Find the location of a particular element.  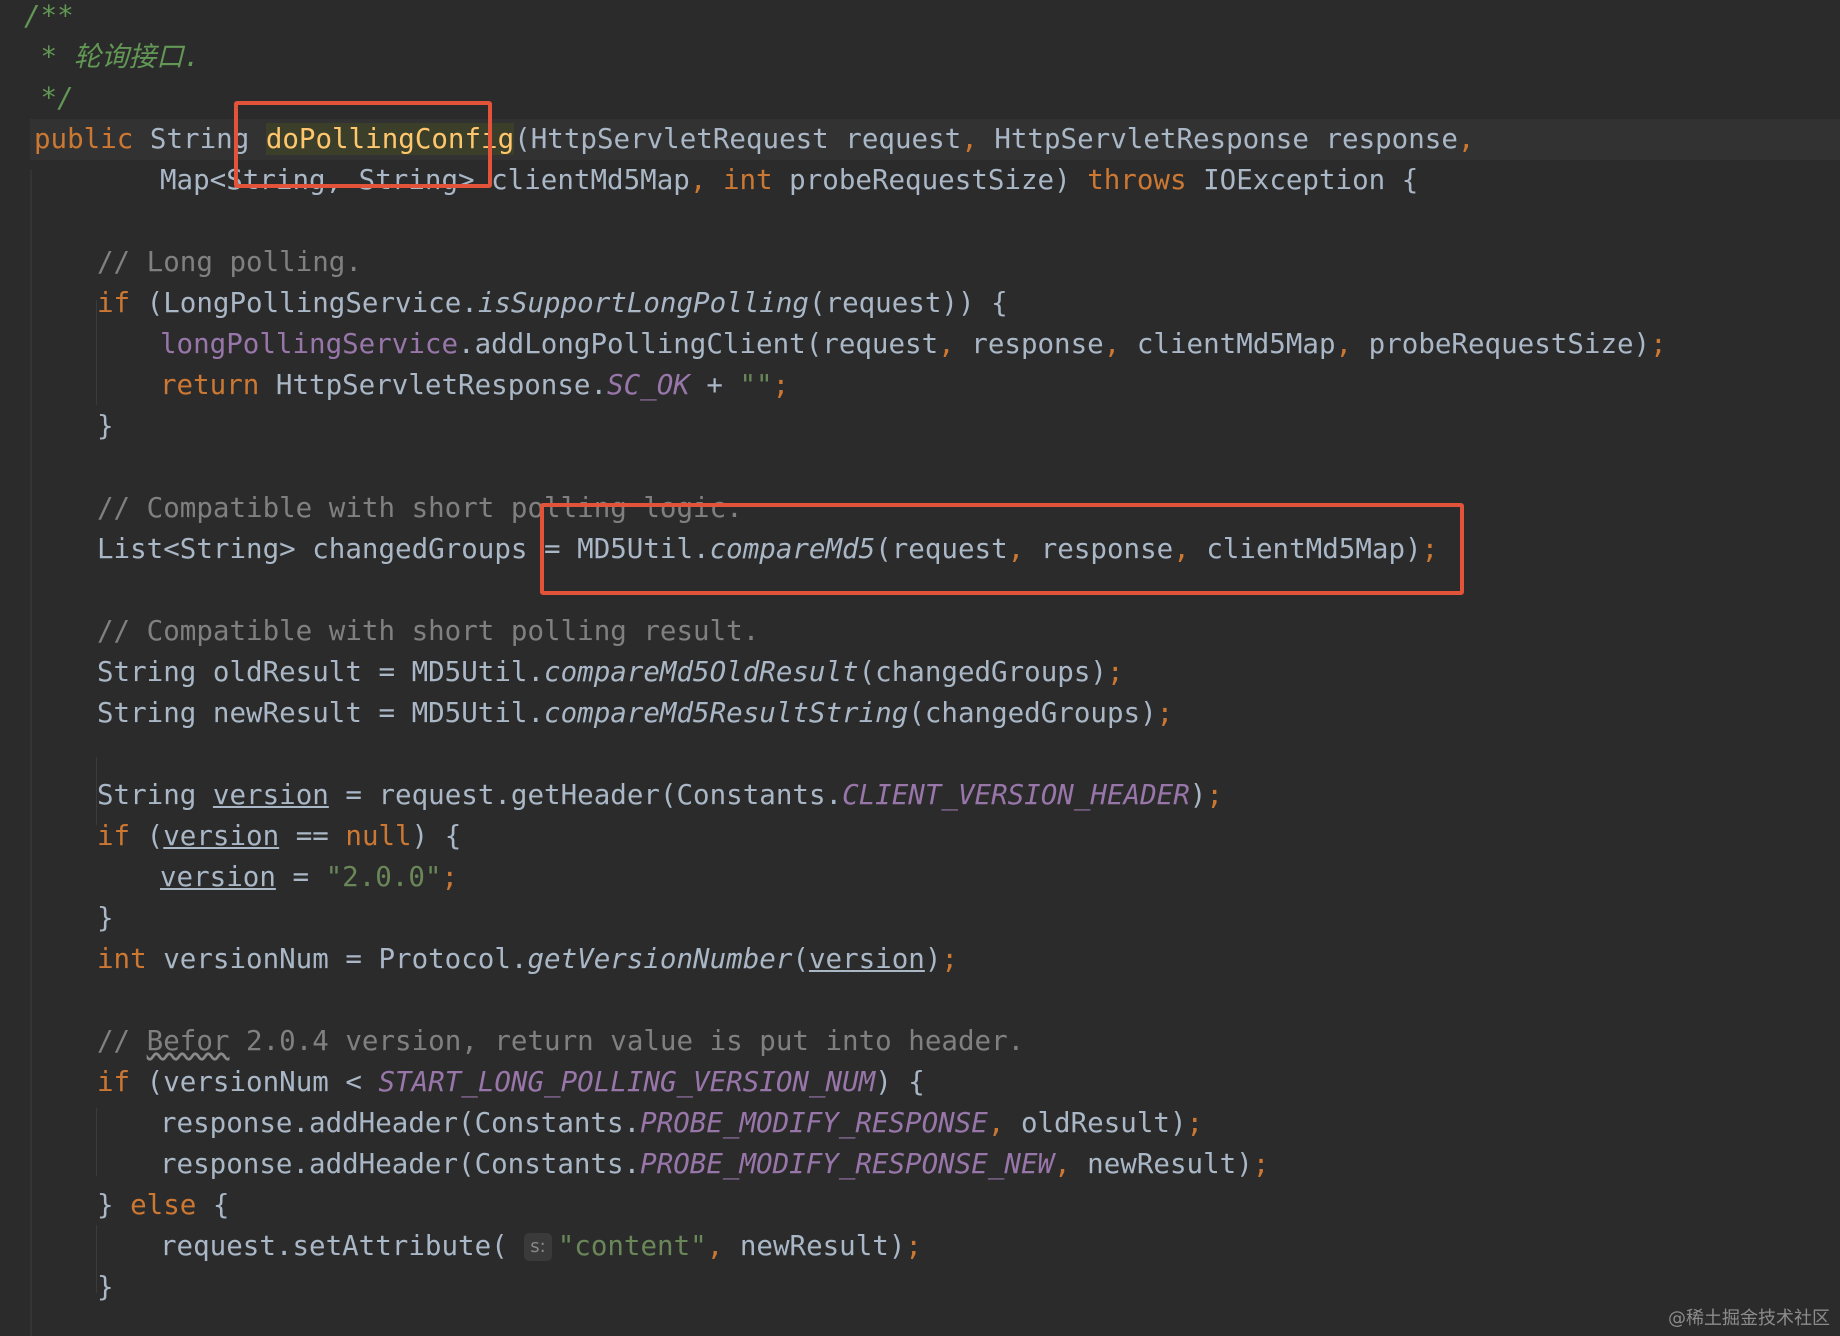

code-text: .addLongPollingClient(request is located at coordinates (698, 344).